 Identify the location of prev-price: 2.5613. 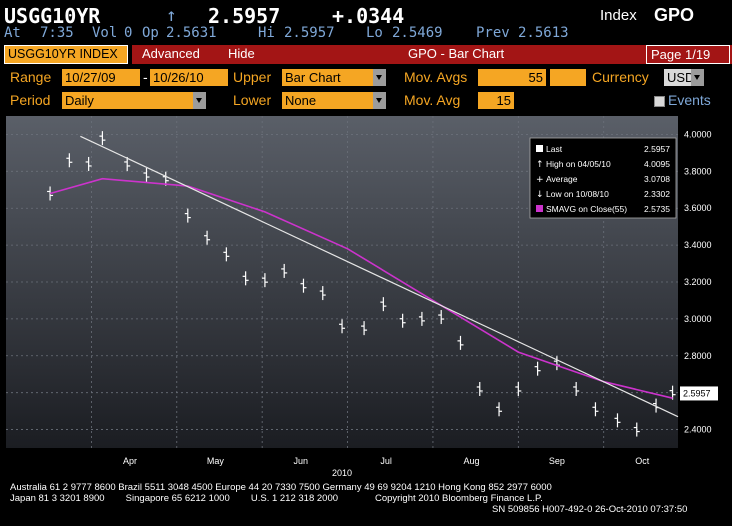
(543, 33).